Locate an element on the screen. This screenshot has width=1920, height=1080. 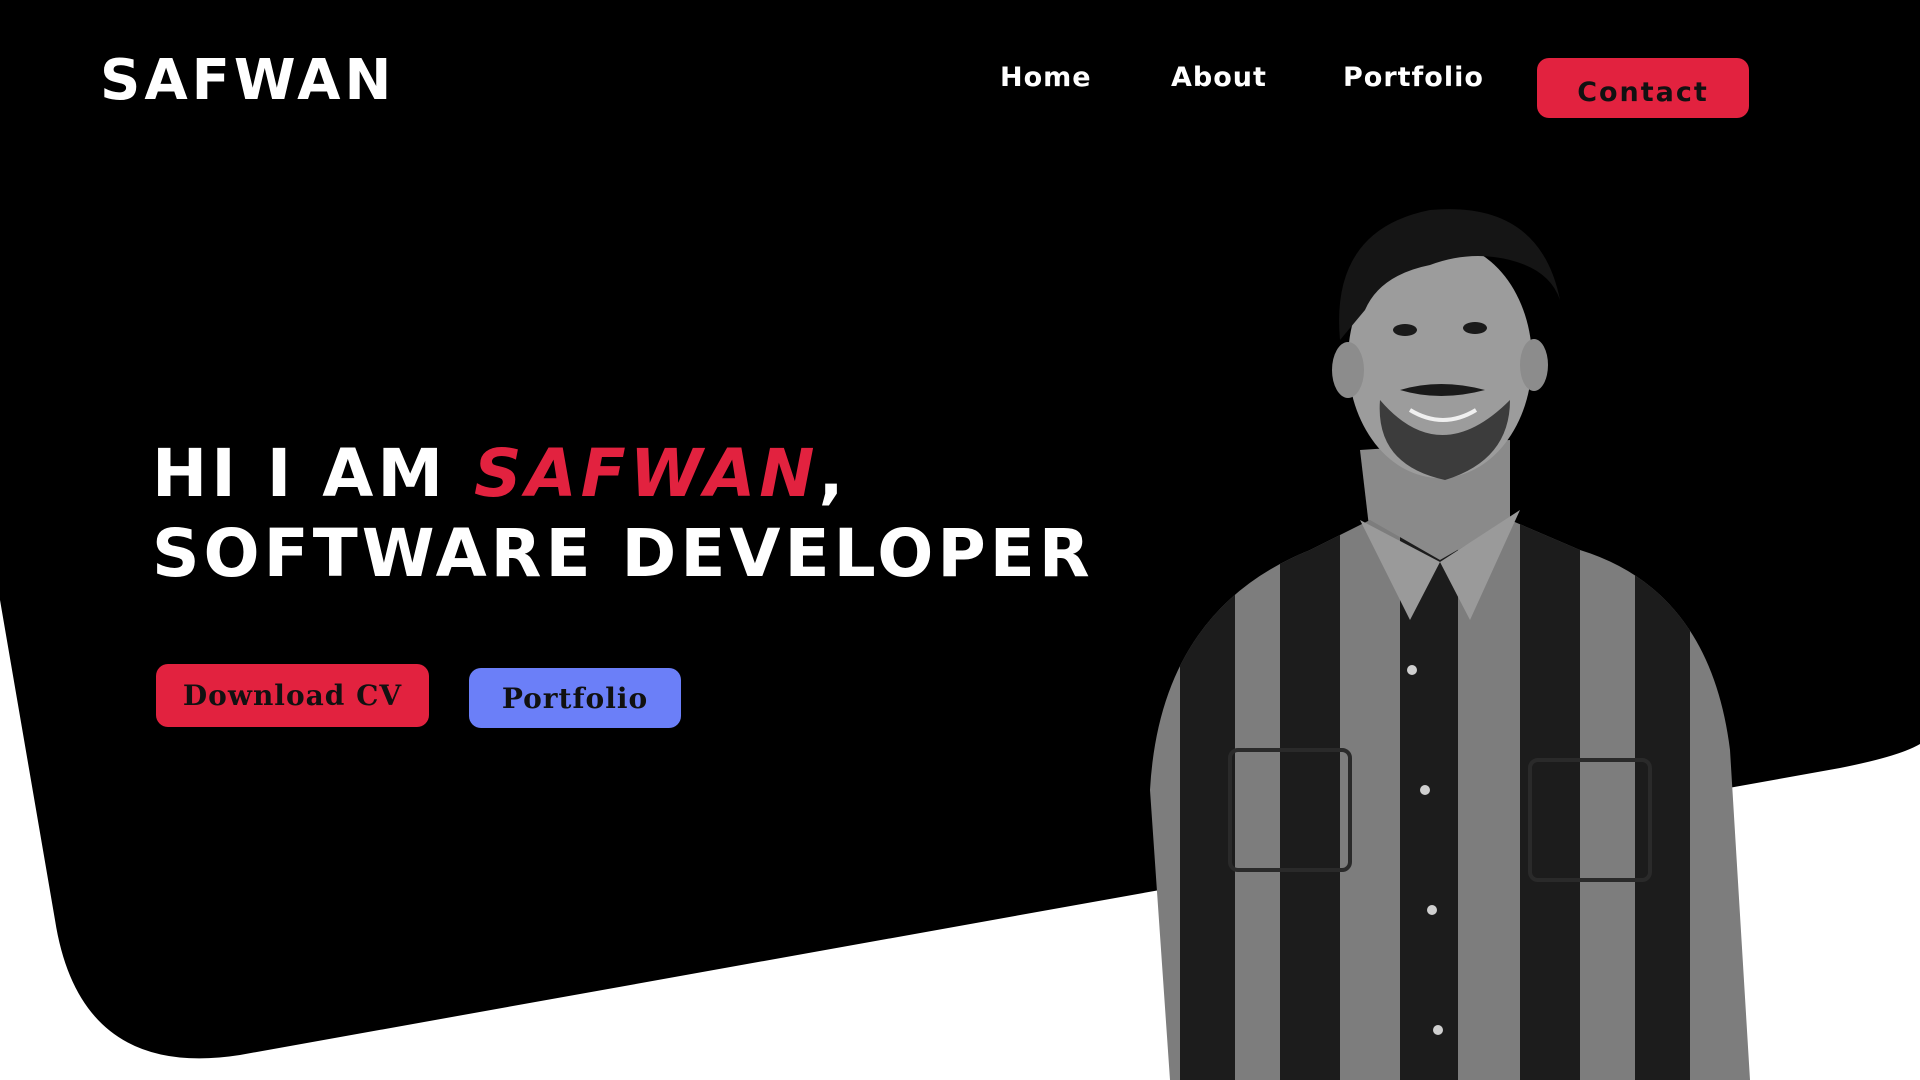
nav-item-portfolio: Portfolio is located at coordinates (1413, 77).